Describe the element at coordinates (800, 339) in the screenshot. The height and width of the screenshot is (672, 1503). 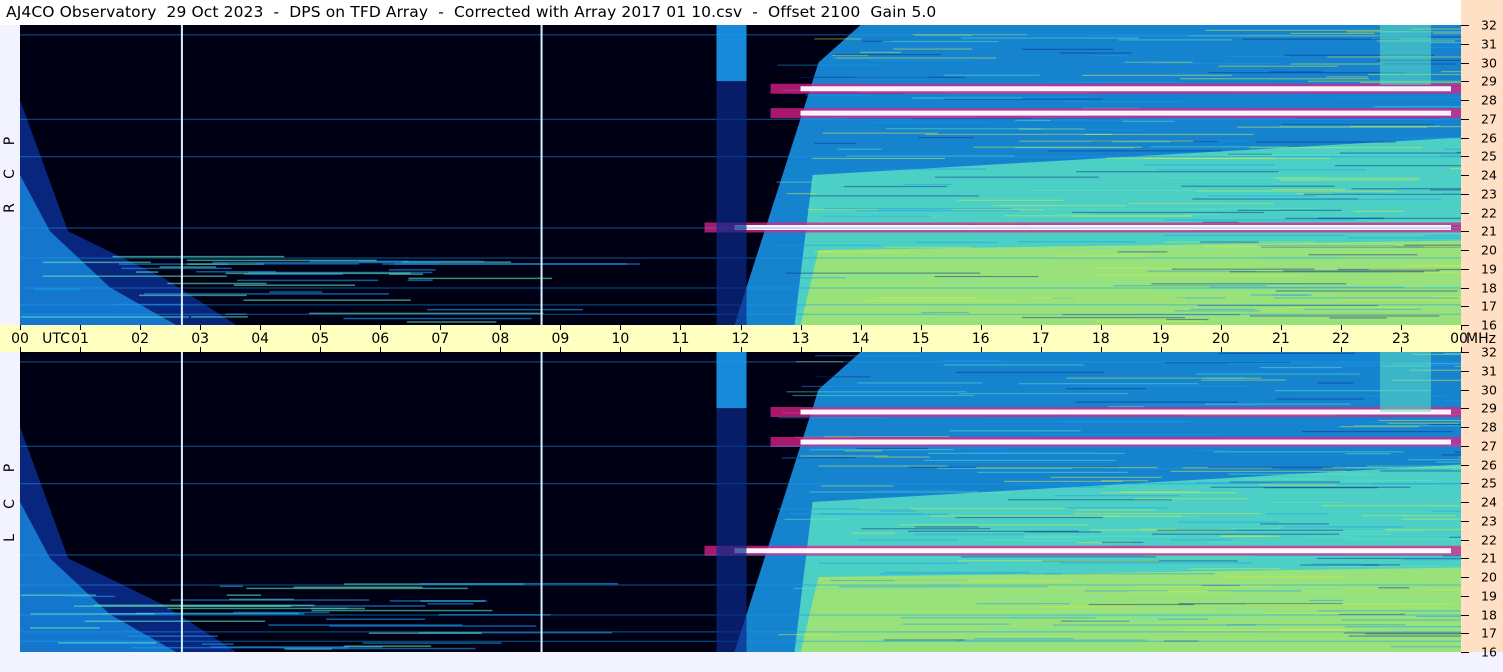
I see `utc-hour-label: 13` at that location.